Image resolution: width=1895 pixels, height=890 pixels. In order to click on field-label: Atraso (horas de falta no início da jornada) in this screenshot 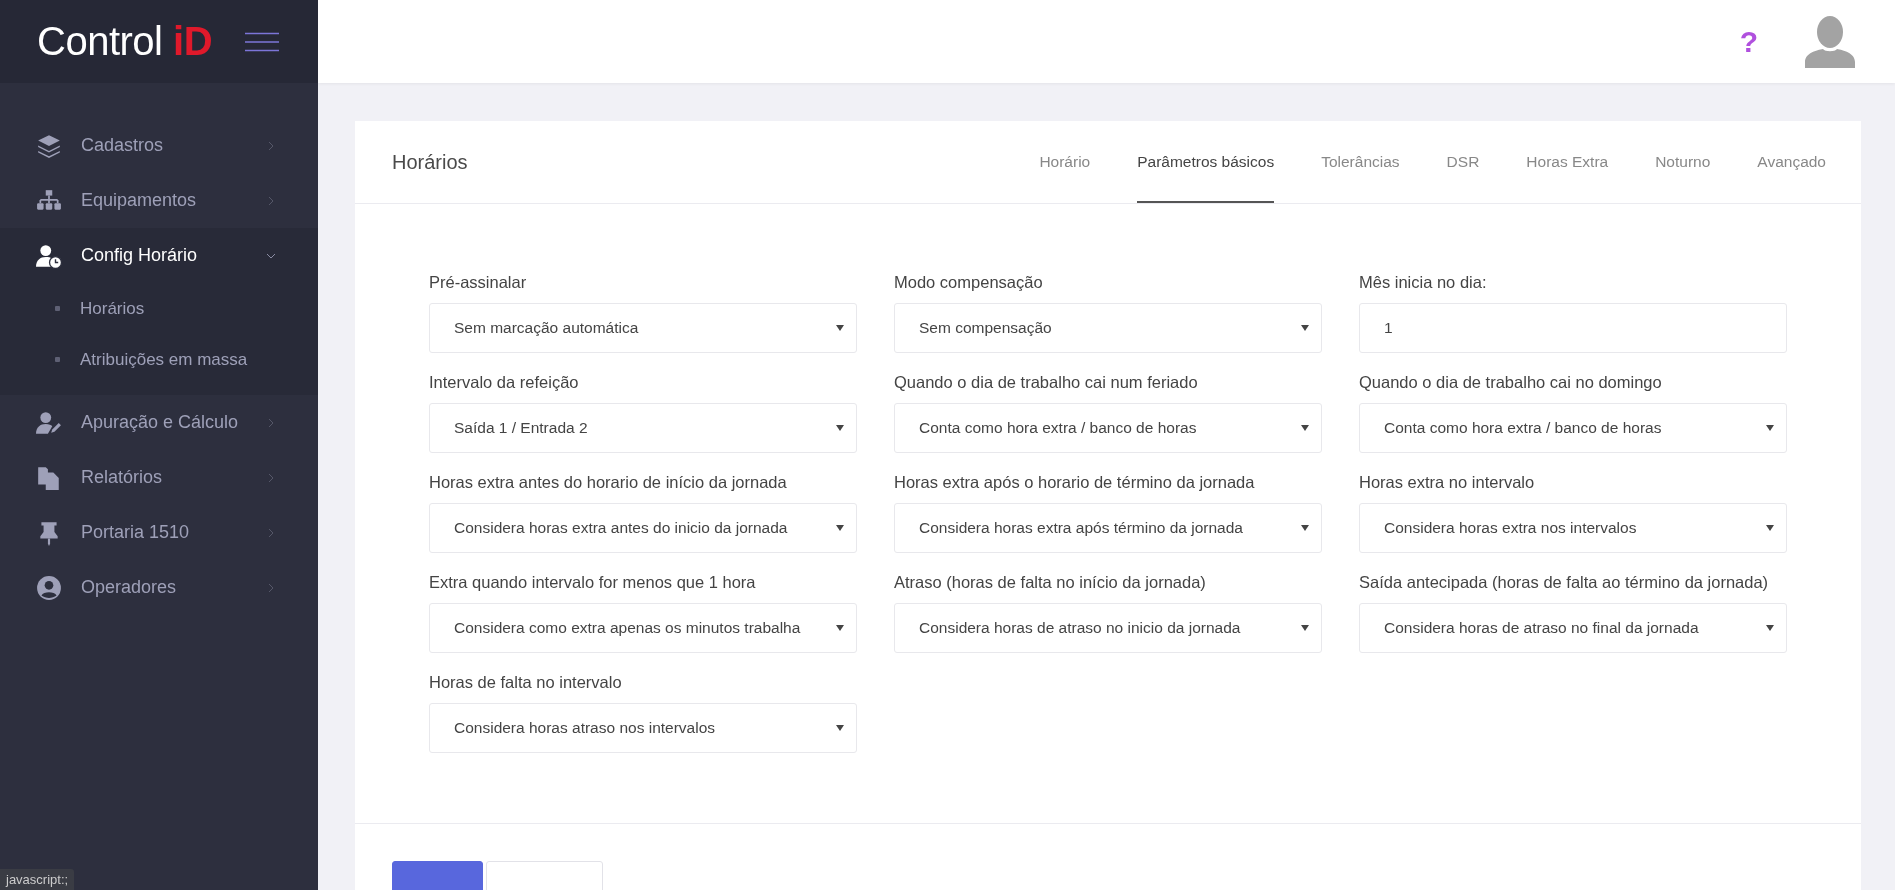, I will do `click(1050, 582)`.